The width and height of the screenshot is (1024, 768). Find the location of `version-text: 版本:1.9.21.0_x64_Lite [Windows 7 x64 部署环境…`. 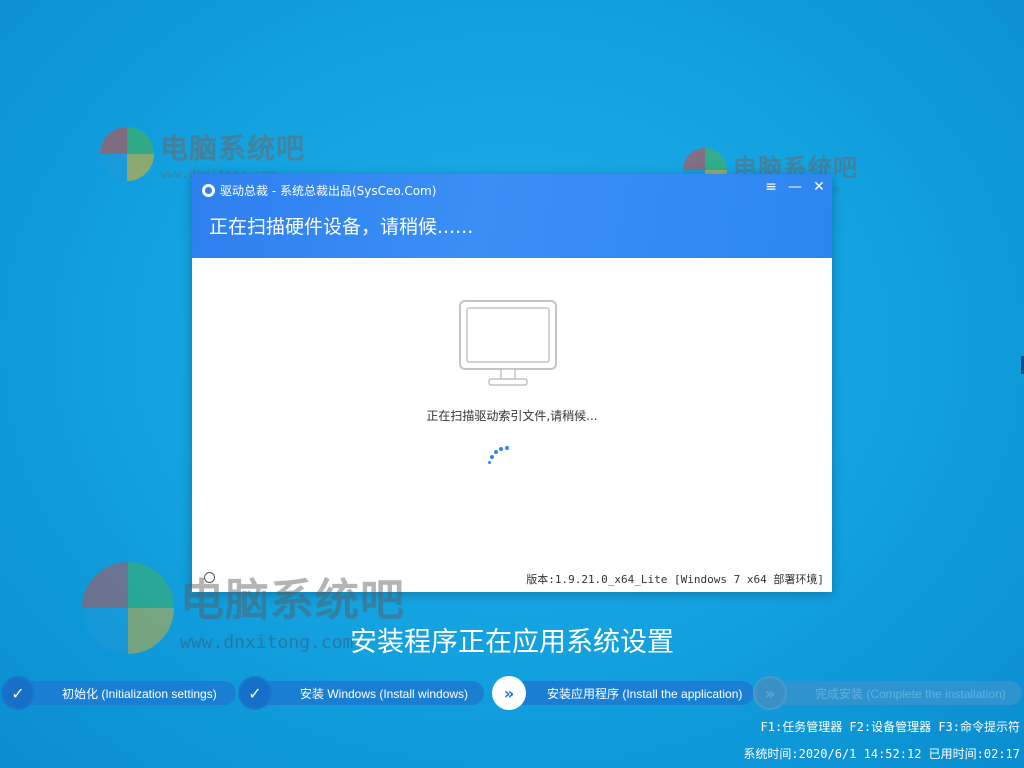

version-text: 版本:1.9.21.0_x64_Lite [Windows 7 x64 部署环境… is located at coordinates (675, 579).